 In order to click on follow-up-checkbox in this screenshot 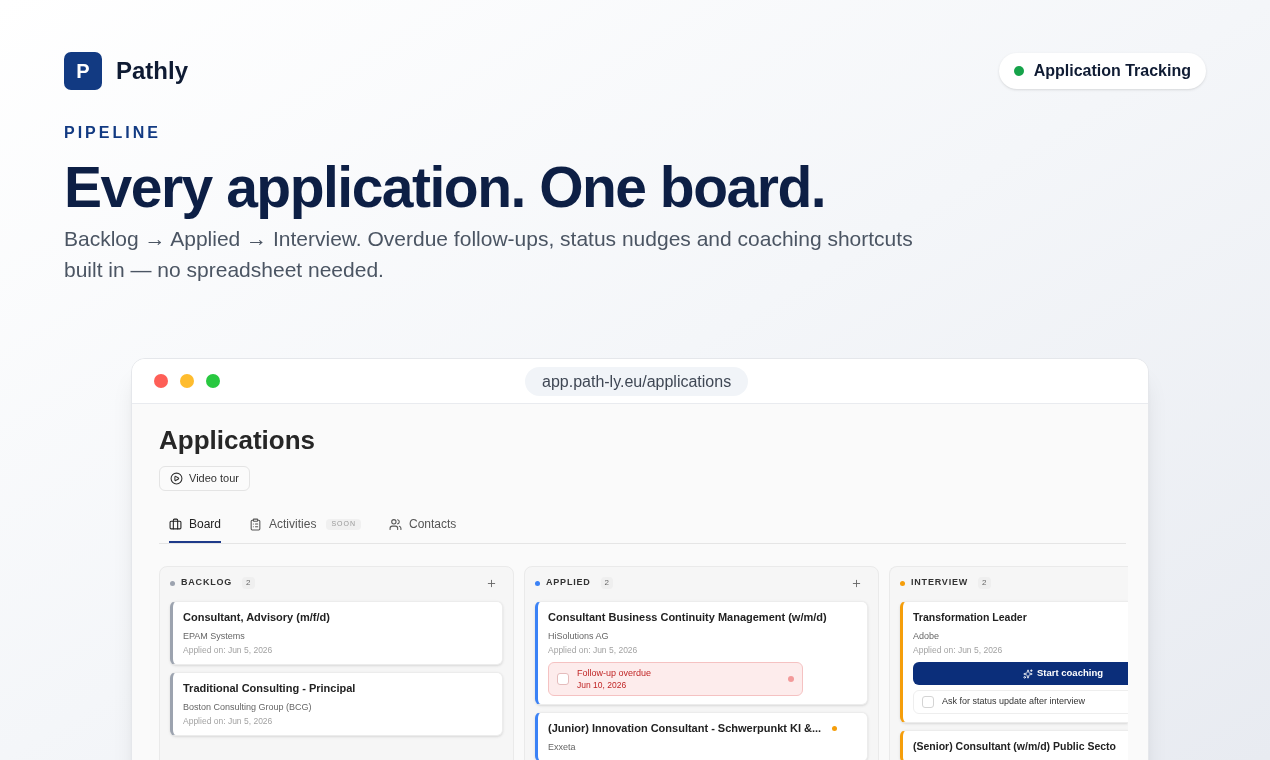, I will do `click(563, 679)`.